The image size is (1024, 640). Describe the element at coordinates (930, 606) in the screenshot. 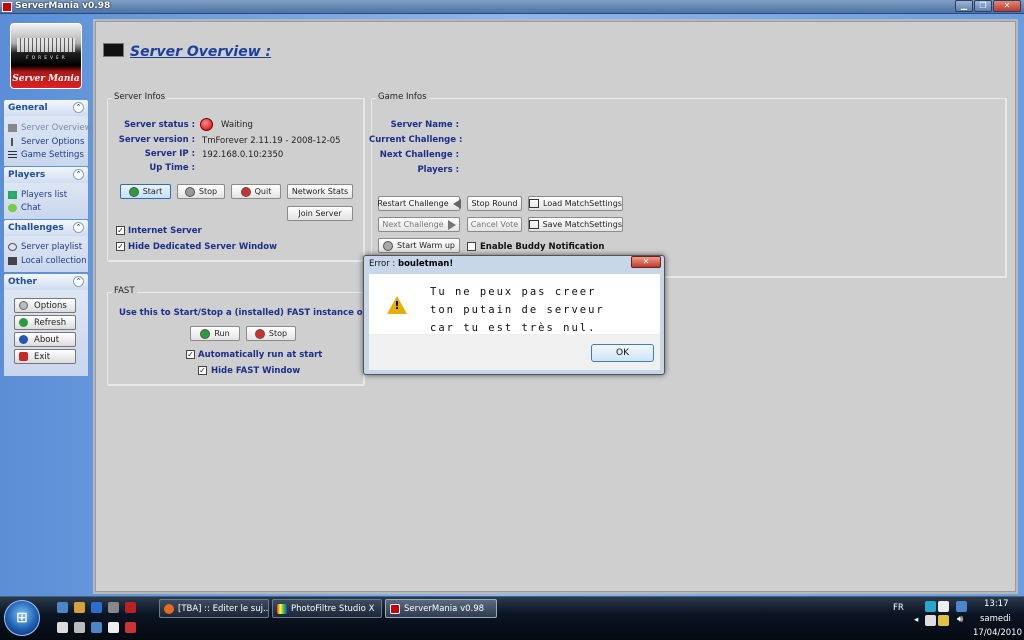

I see `tray-network-icon` at that location.